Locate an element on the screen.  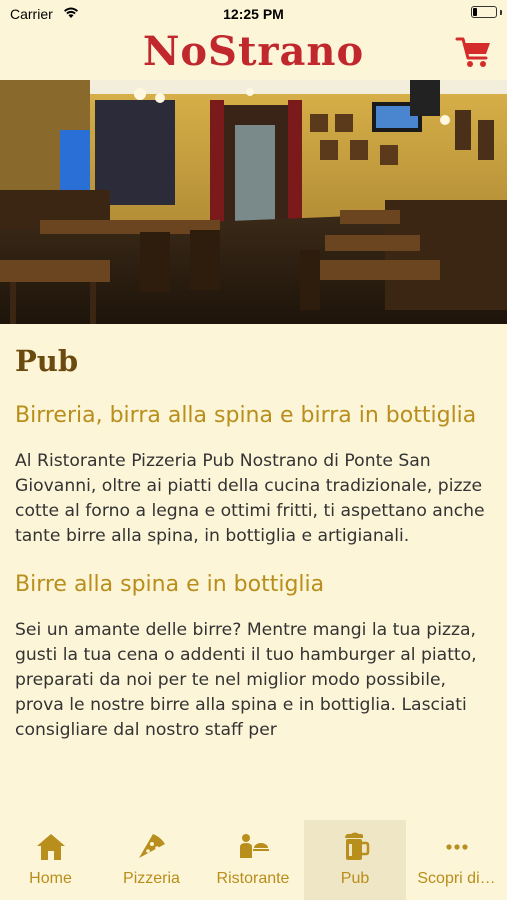
page-title: Pub is located at coordinates (47, 361).